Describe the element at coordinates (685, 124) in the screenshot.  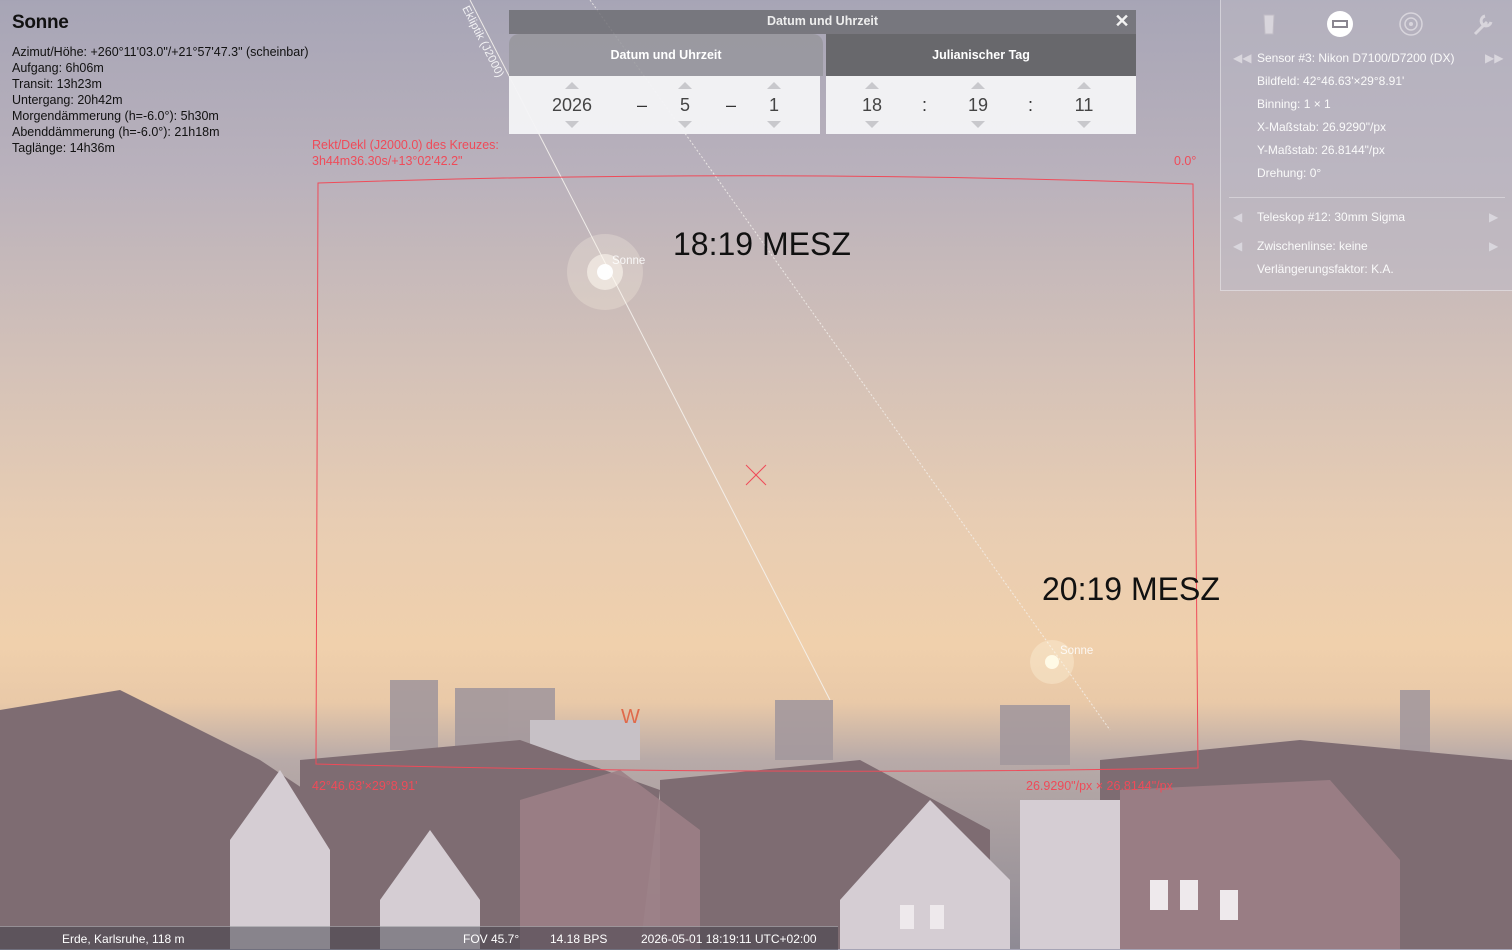
I see `month-down-icon` at that location.